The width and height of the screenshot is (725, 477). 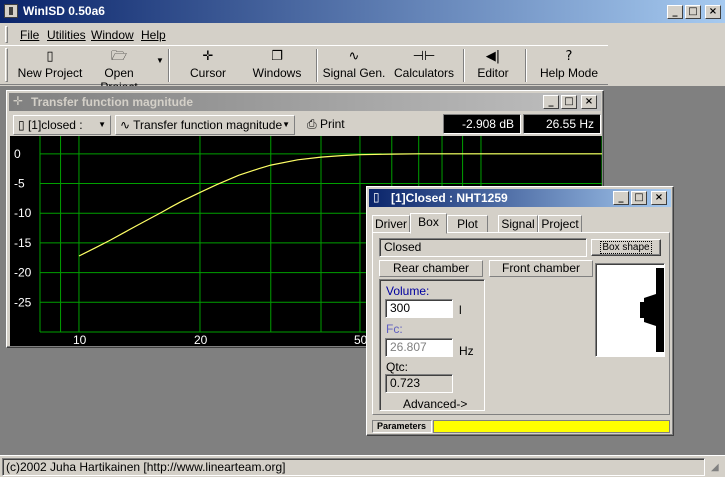 What do you see at coordinates (208, 66) in the screenshot?
I see `cursor-button: ✛ Cursor` at bounding box center [208, 66].